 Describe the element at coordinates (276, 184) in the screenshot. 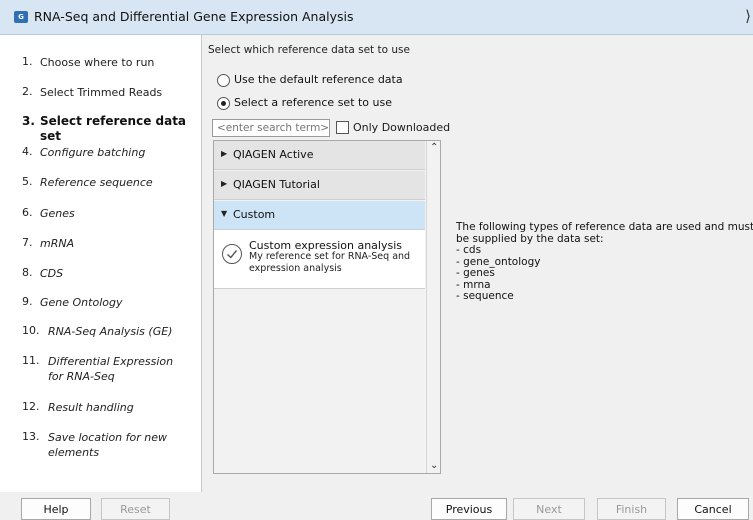

I see `group-label: QIAGEN Tutorial` at that location.